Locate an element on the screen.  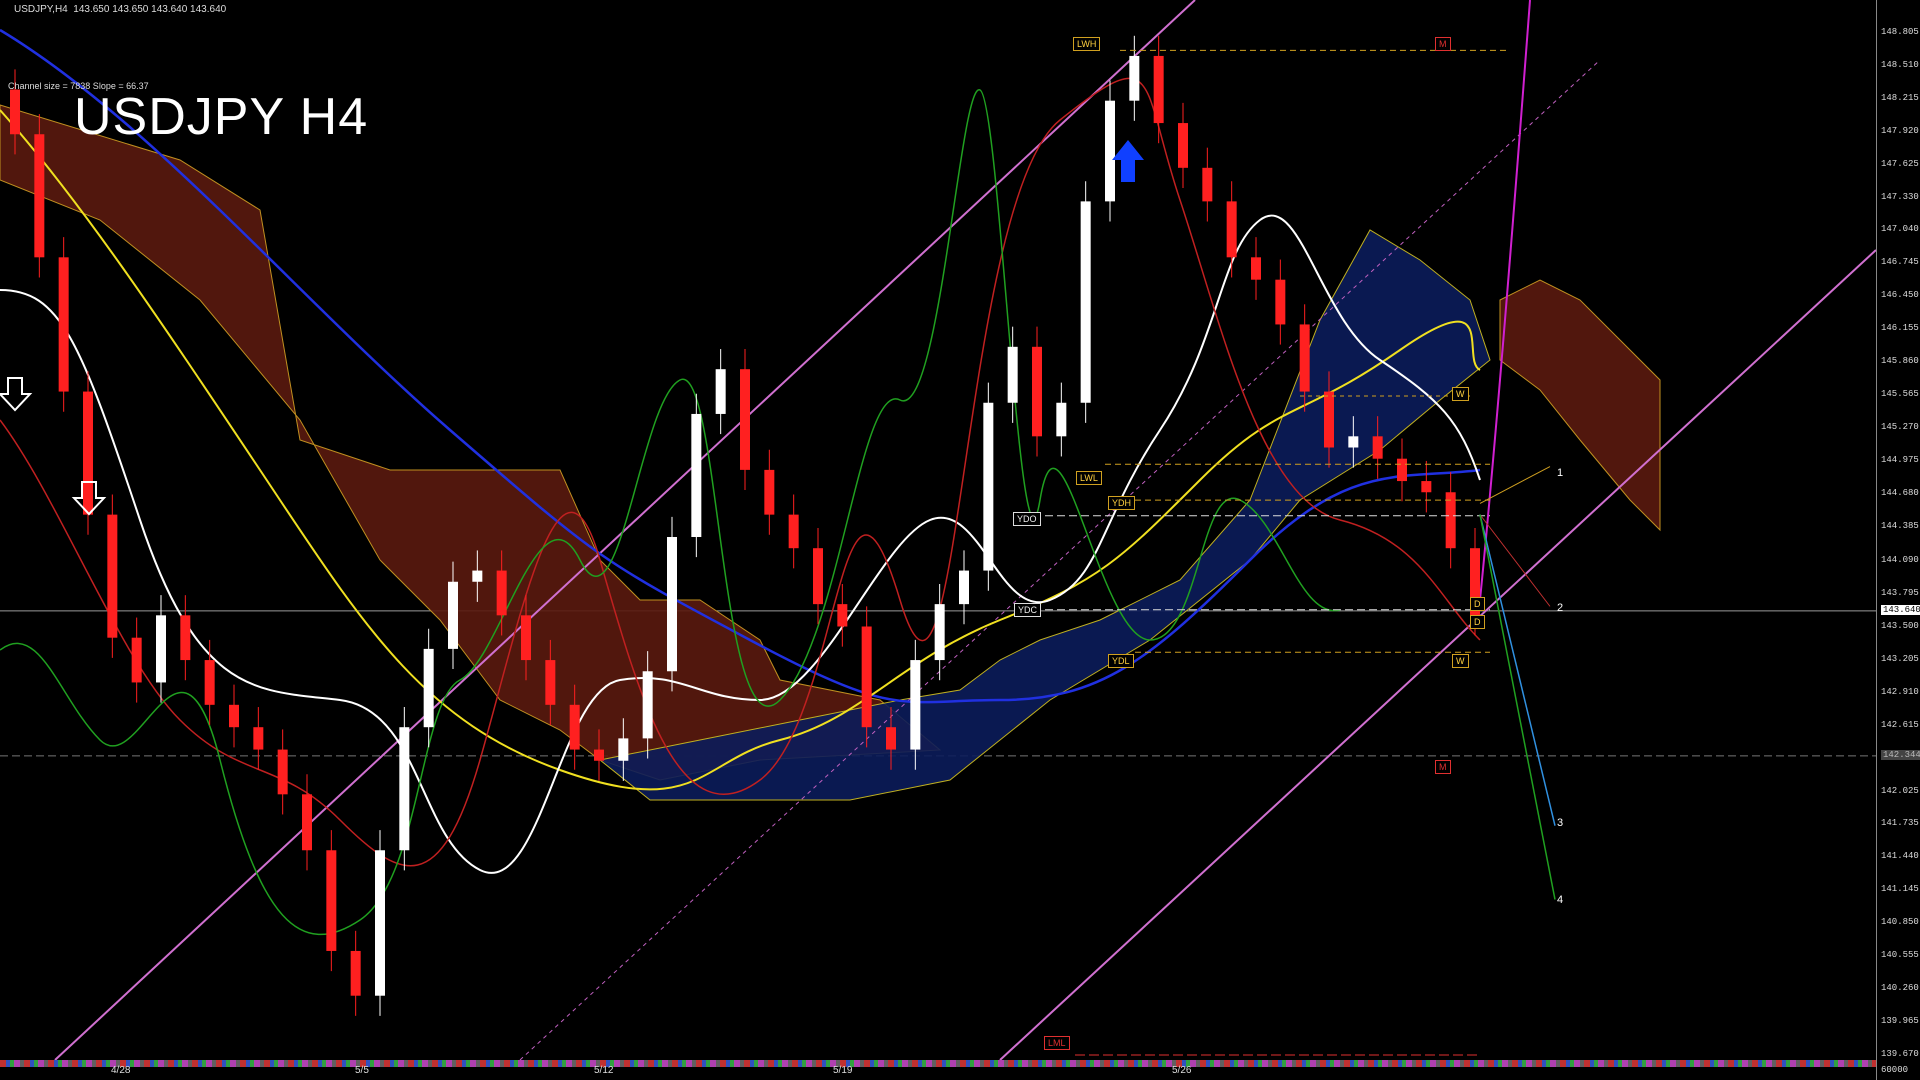
price-tick-label: 144.975 is located at coordinates (1900, 460).